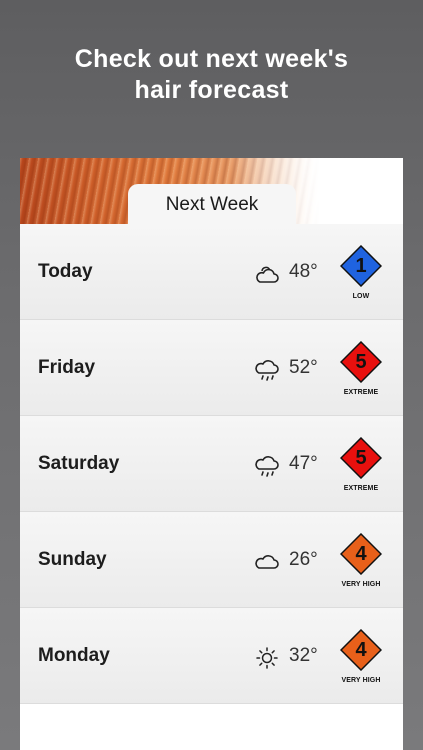 Image resolution: width=423 pixels, height=750 pixels. I want to click on forecast-row-sunday: Sunday 26° 4 VERY HIGH, so click(211, 560).